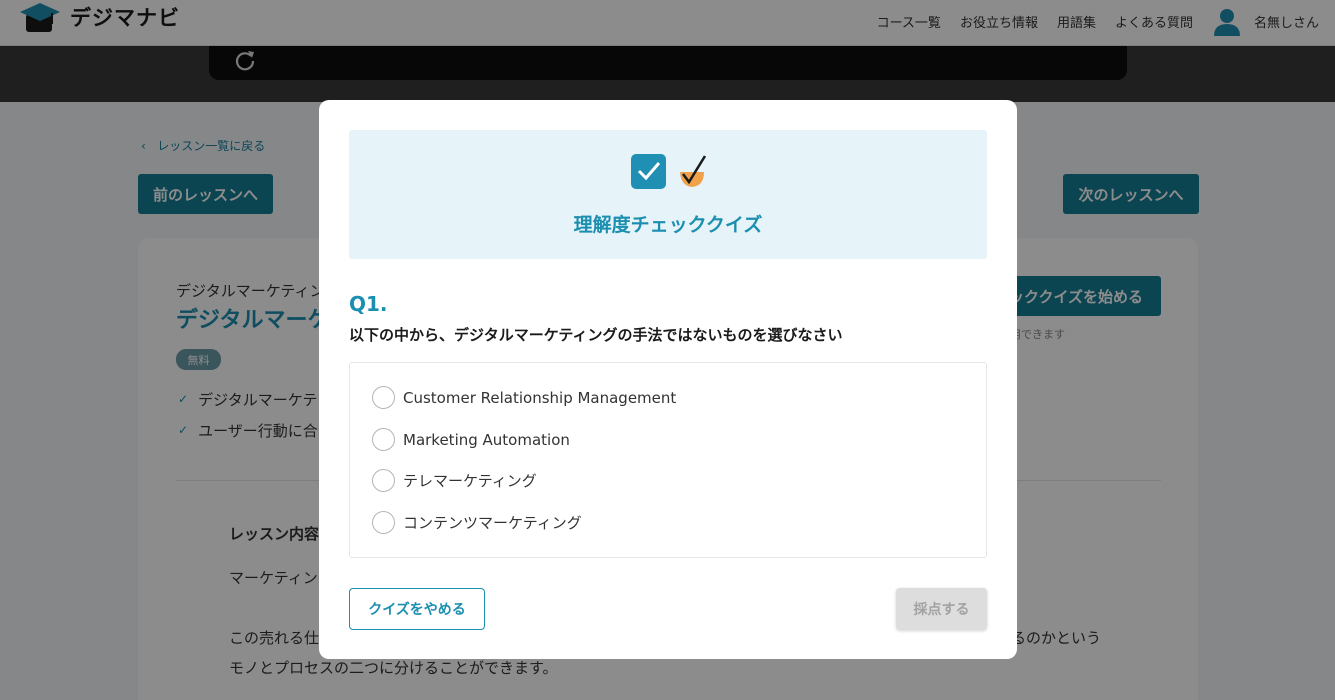 This screenshot has height=700, width=1335. I want to click on answer-option: テレマーケティング, so click(454, 480).